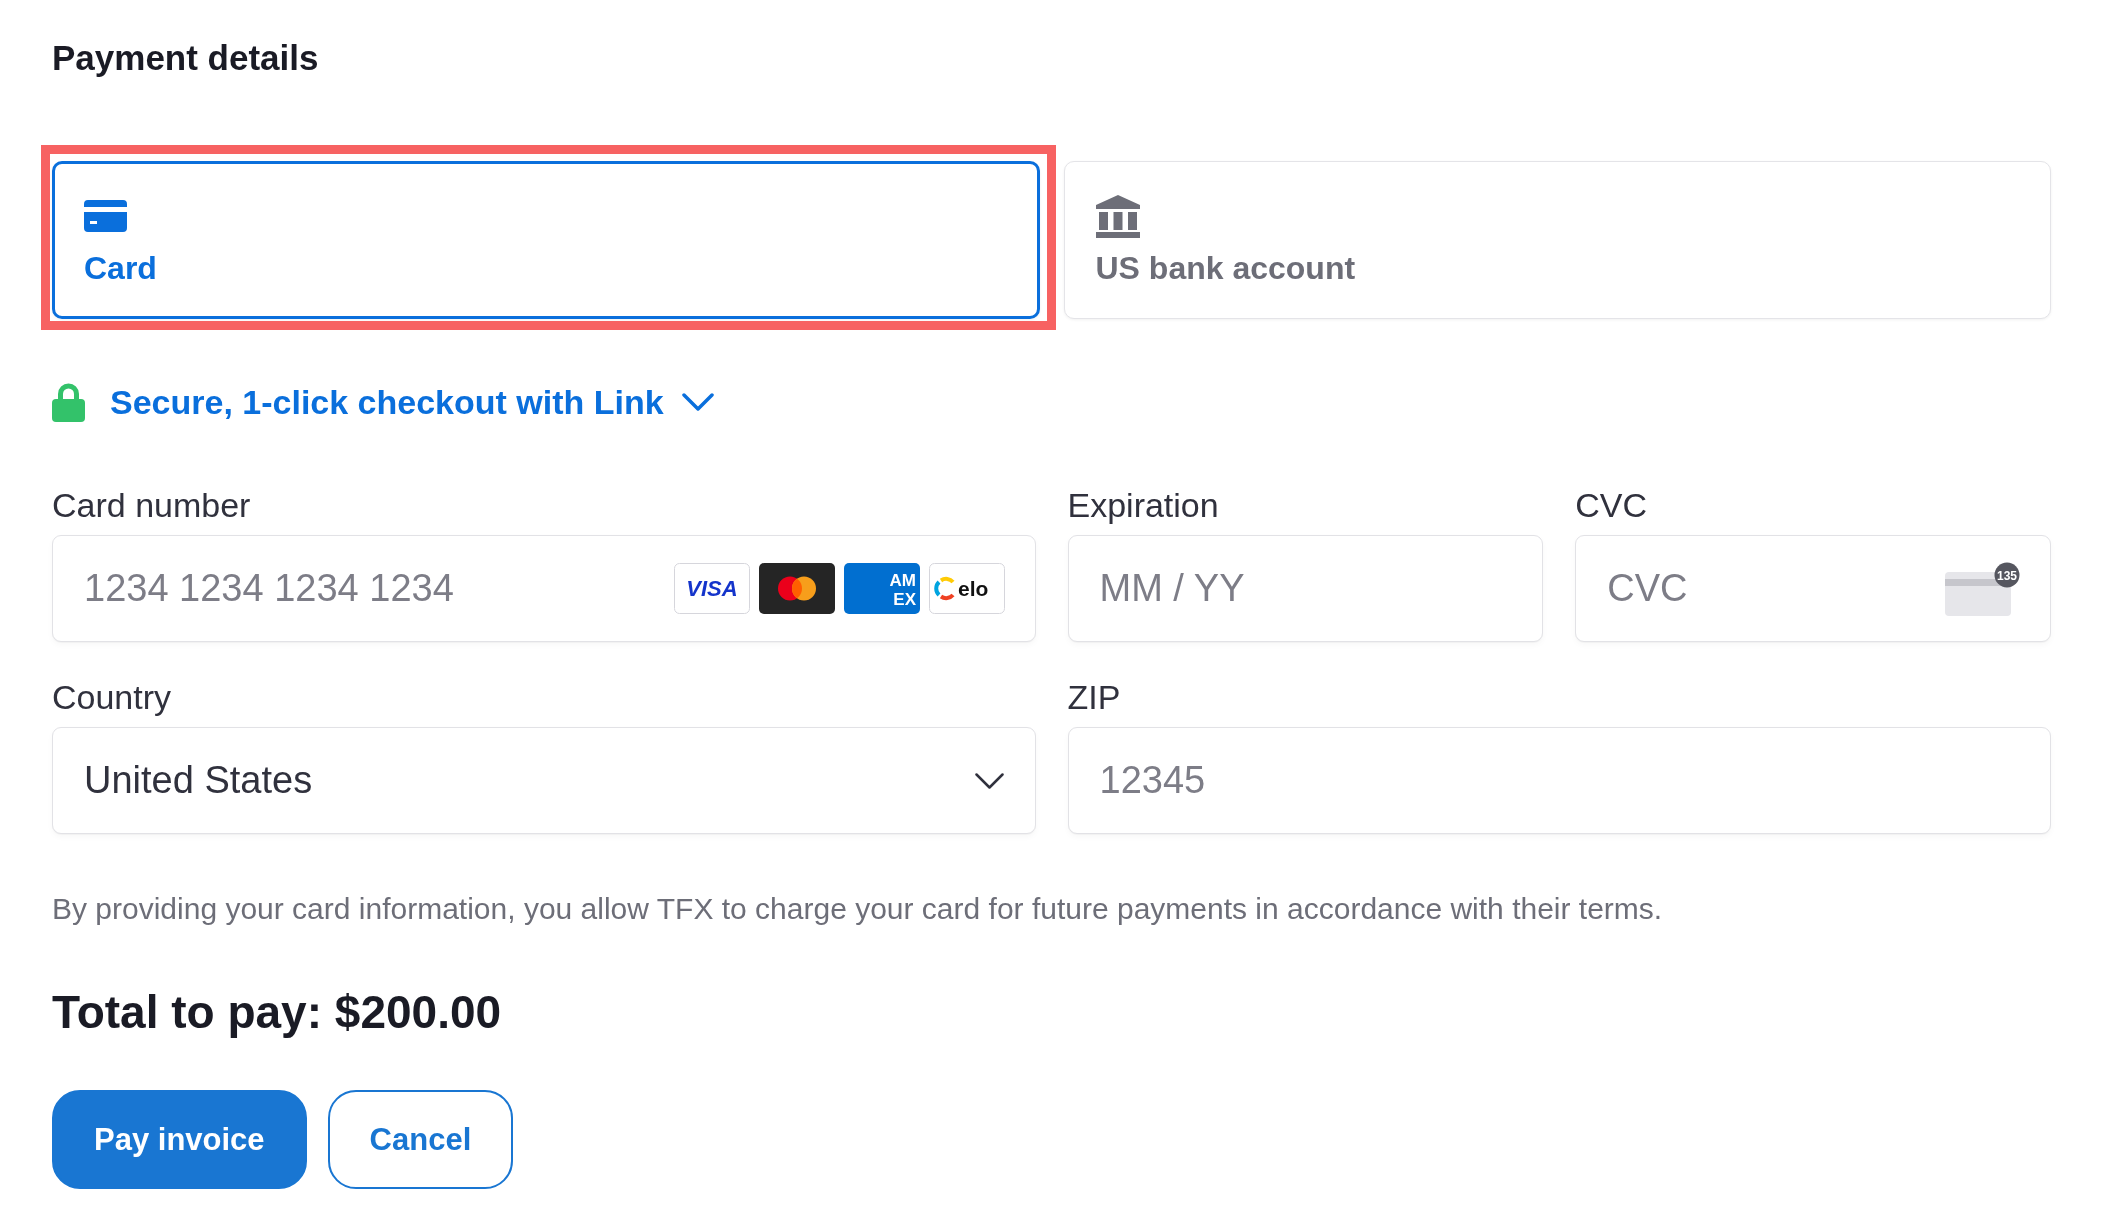 Image resolution: width=2102 pixels, height=1224 pixels. Describe the element at coordinates (112, 697) in the screenshot. I see `field-label: Country` at that location.